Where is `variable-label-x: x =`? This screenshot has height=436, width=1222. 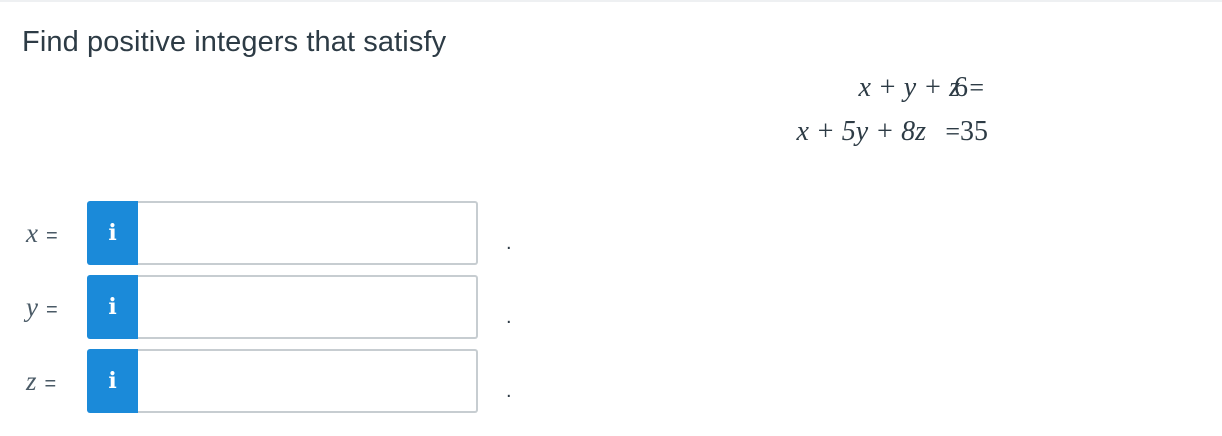 variable-label-x: x = is located at coordinates (42, 233).